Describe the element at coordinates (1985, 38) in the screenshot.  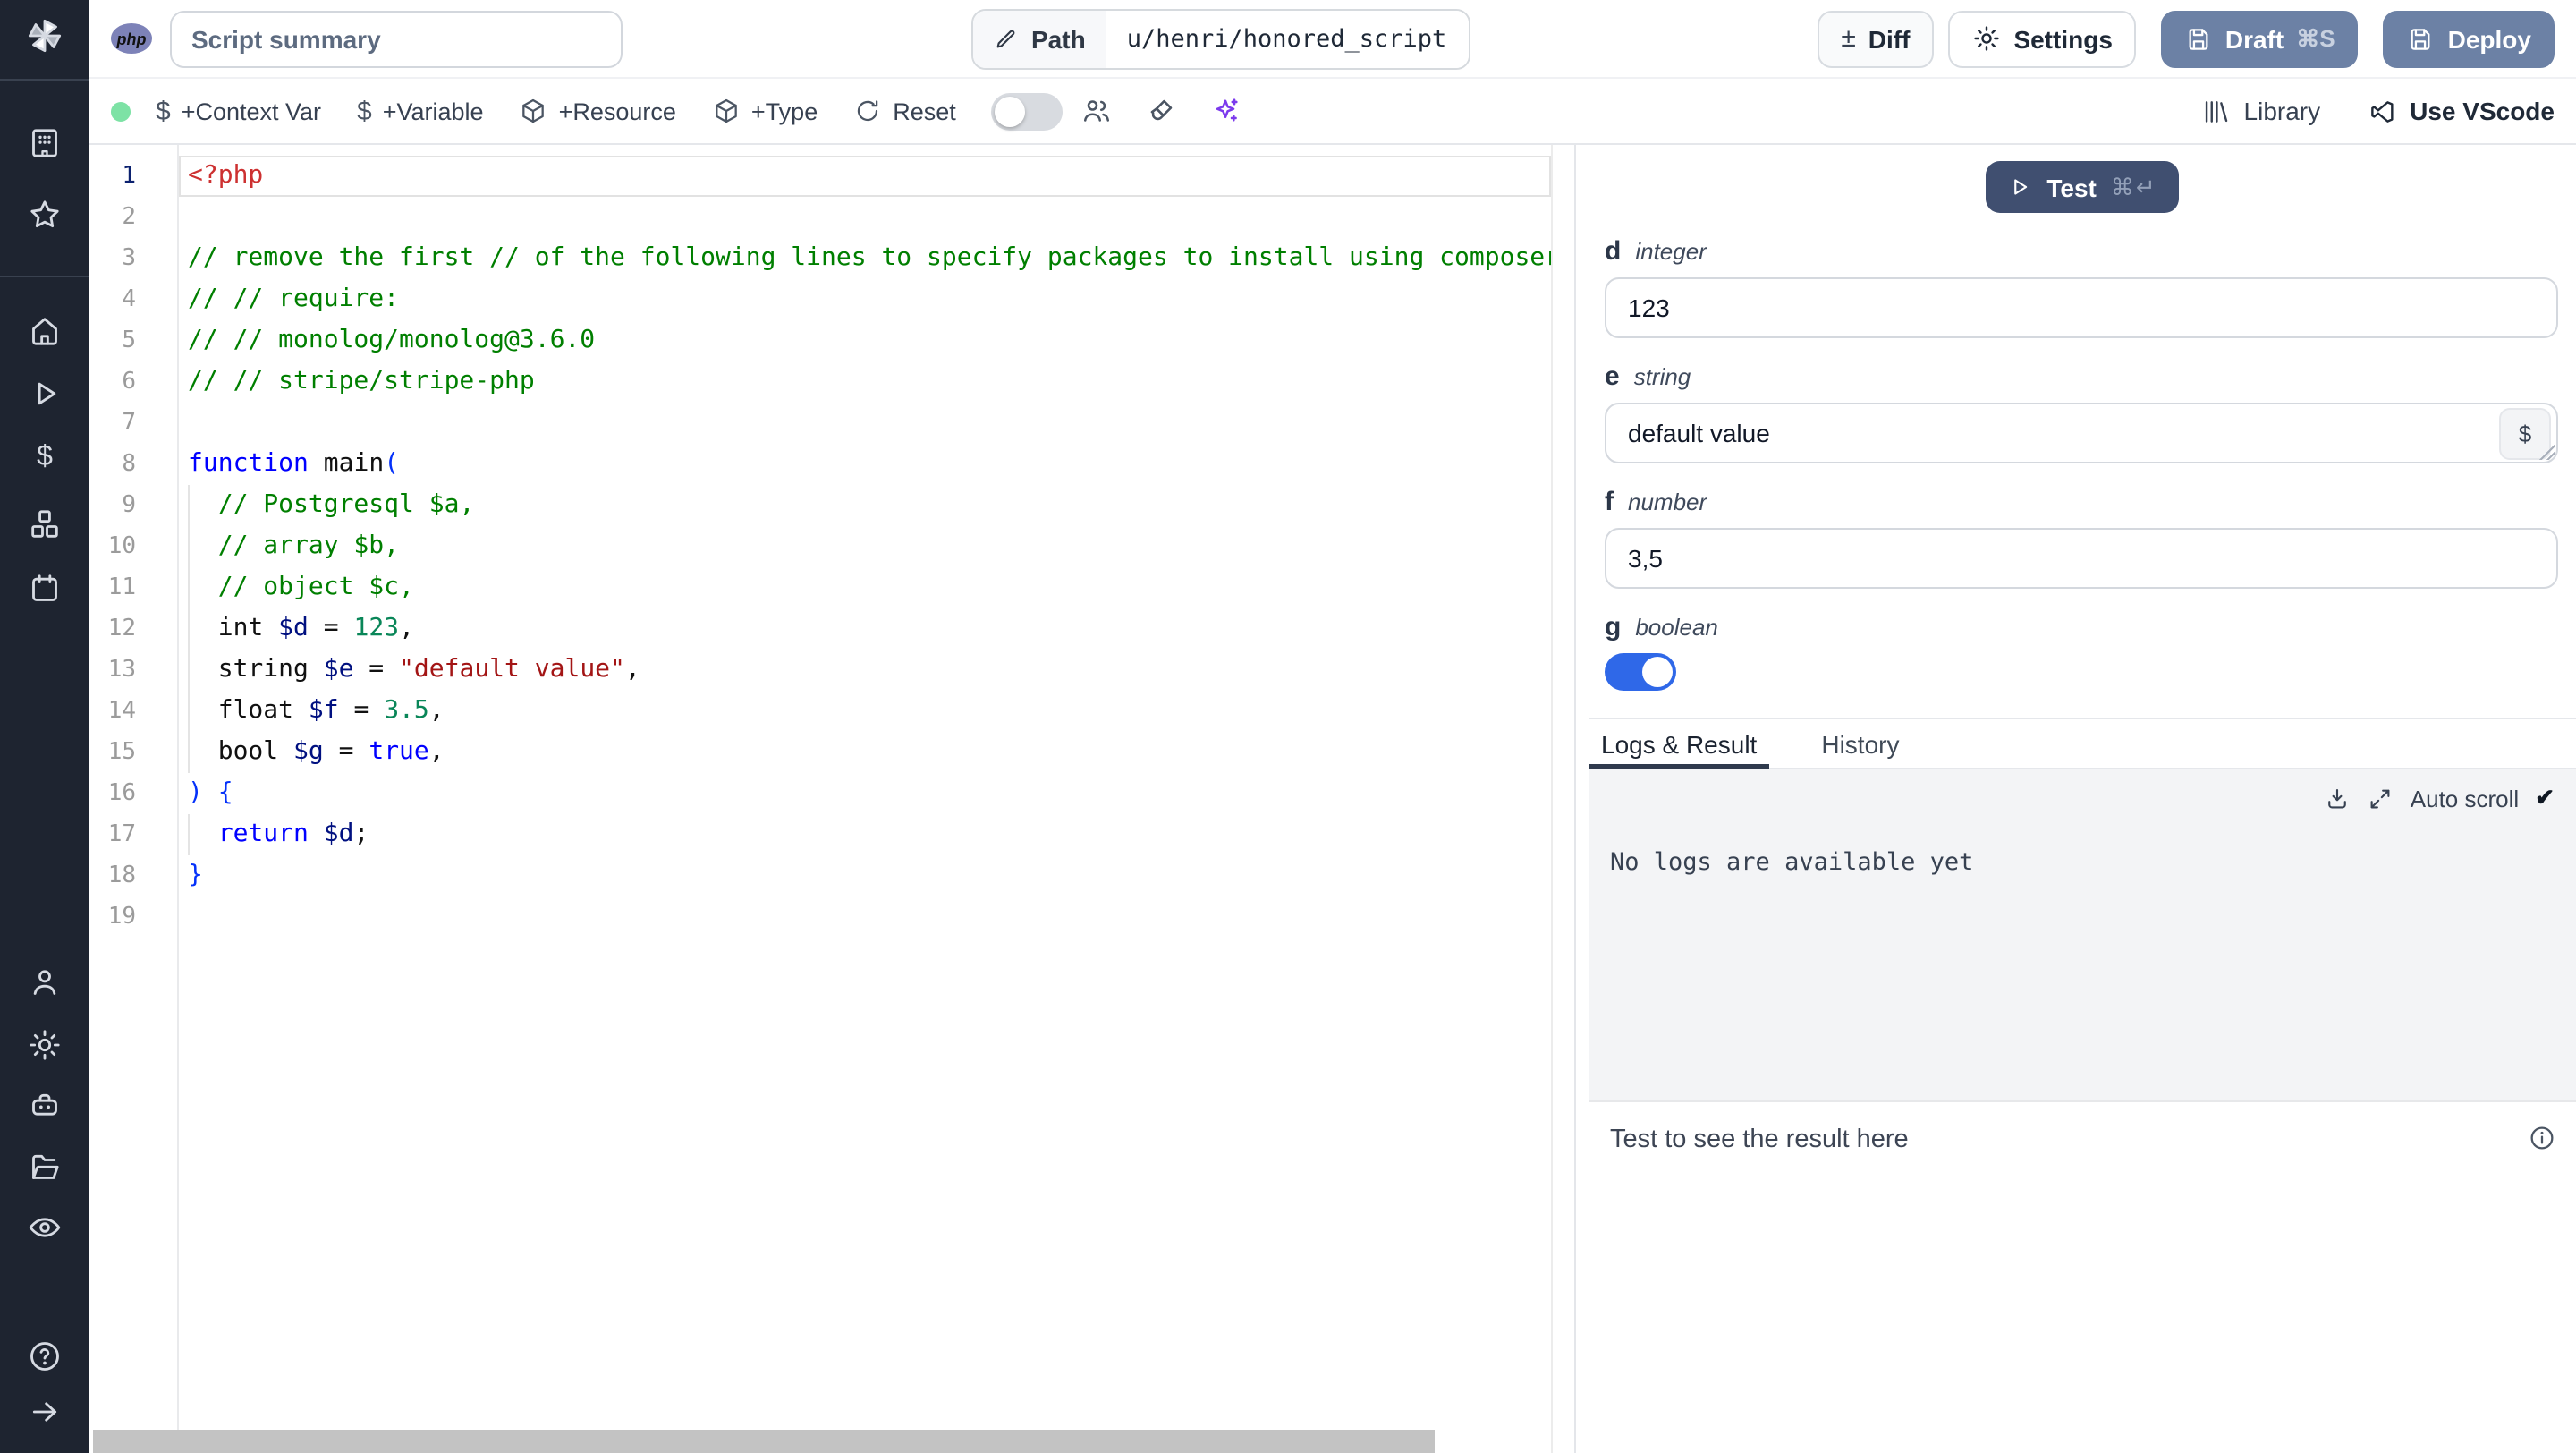
I see `gear-icon` at that location.